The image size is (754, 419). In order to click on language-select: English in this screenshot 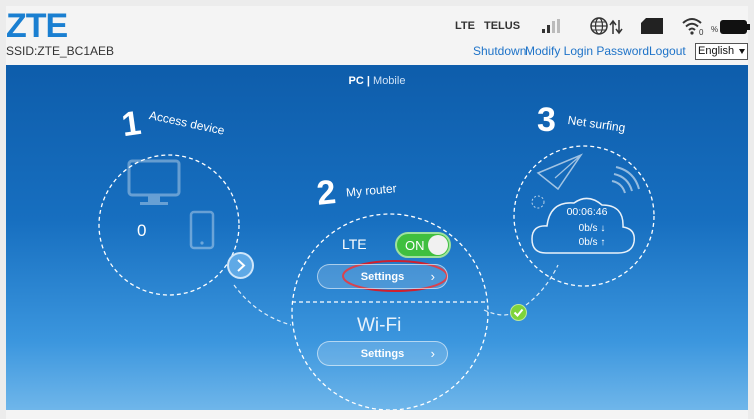, I will do `click(721, 51)`.